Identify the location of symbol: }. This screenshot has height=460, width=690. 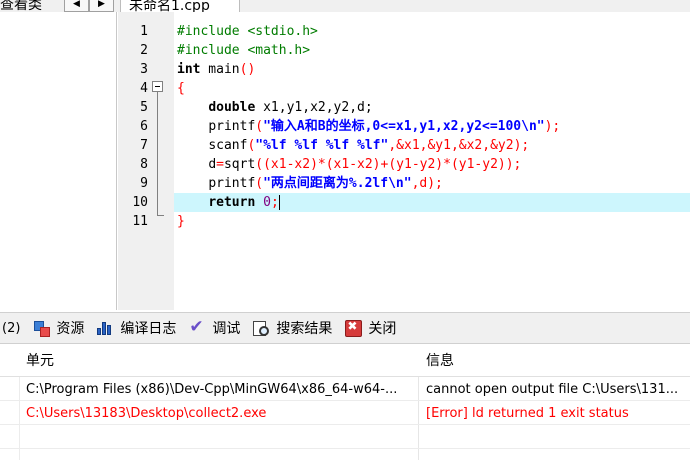
(181, 221).